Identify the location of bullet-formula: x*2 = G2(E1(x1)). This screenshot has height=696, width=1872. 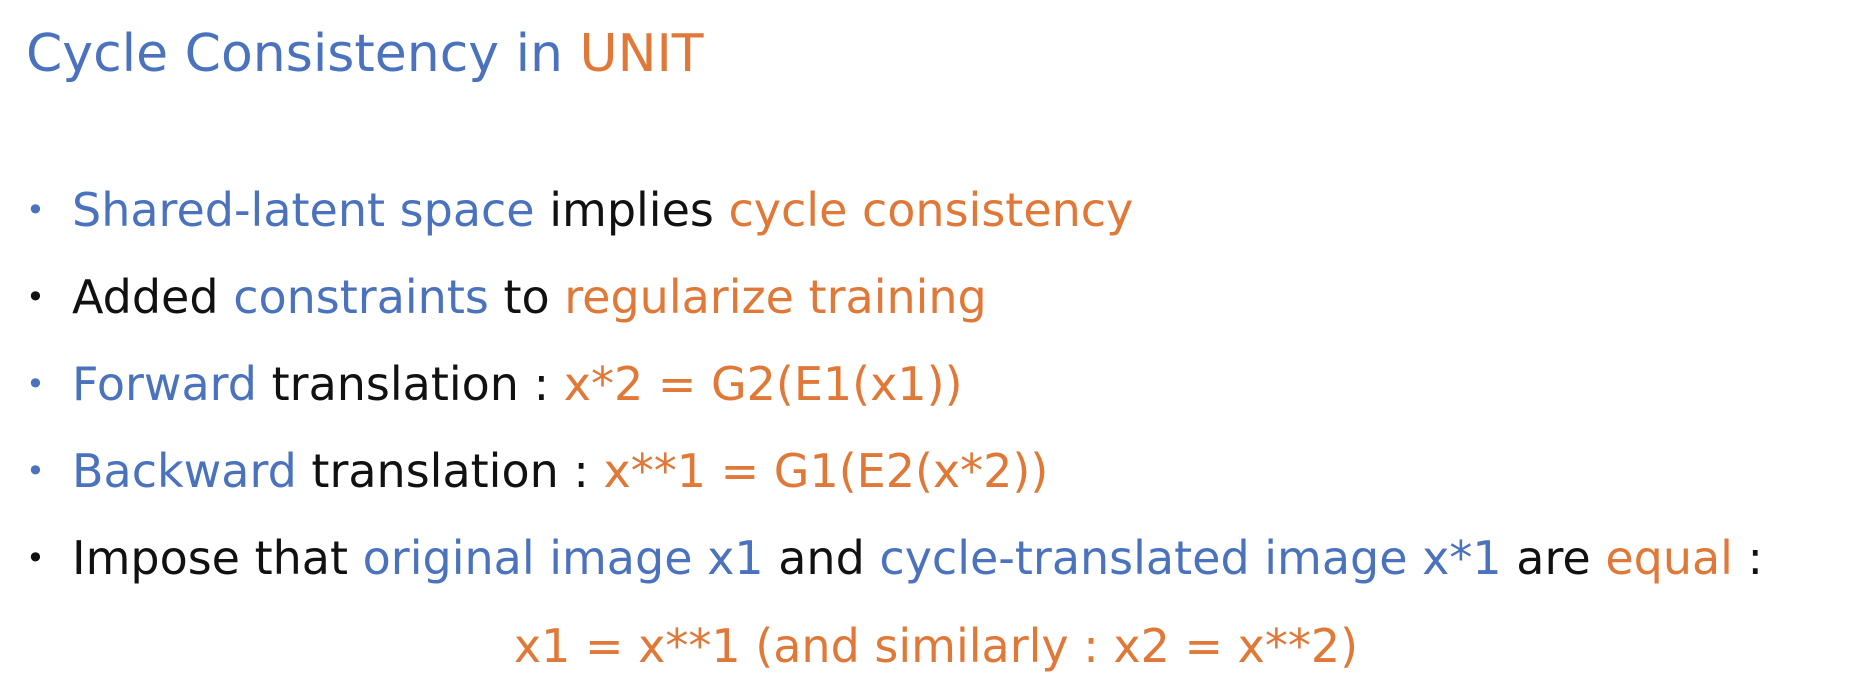
(763, 384).